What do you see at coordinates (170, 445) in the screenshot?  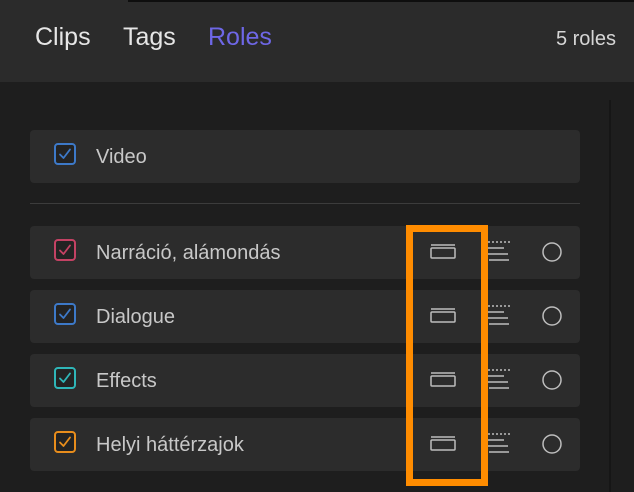 I see `role-label: Helyi háttérzajok` at bounding box center [170, 445].